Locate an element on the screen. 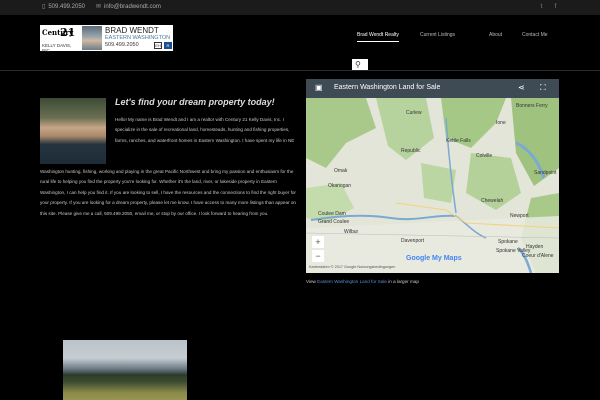 This screenshot has width=600, height=400. map-label-omak: Omak is located at coordinates (341, 171).